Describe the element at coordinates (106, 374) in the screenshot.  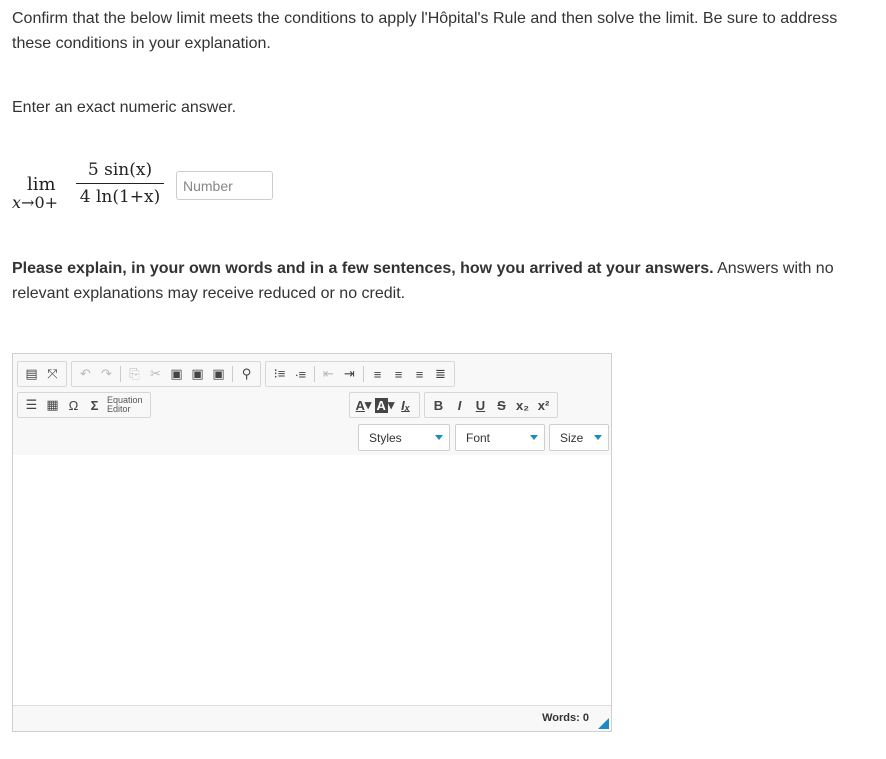
I see `redo-icon: ↷` at that location.